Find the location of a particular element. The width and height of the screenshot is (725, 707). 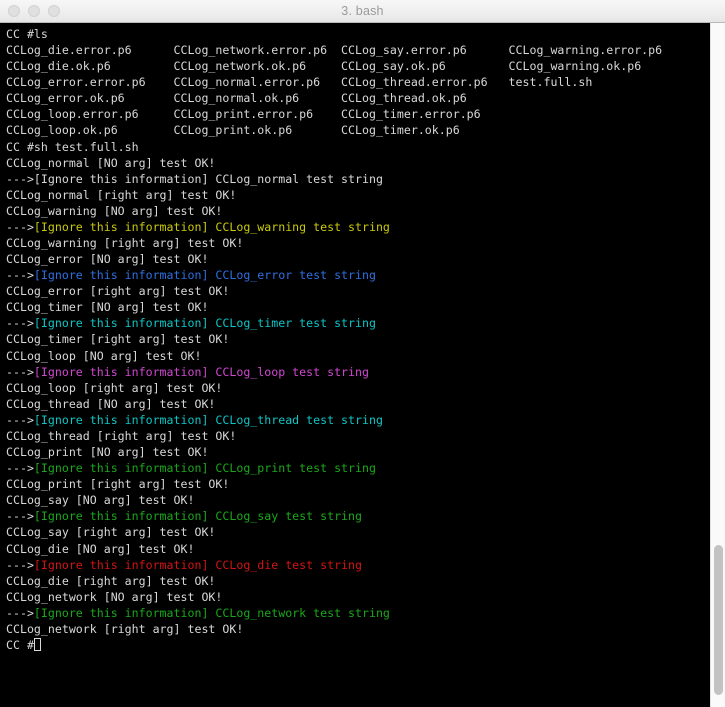

terminal-line-output: CCLog_normal [NO arg] test OK! is located at coordinates (356, 163).